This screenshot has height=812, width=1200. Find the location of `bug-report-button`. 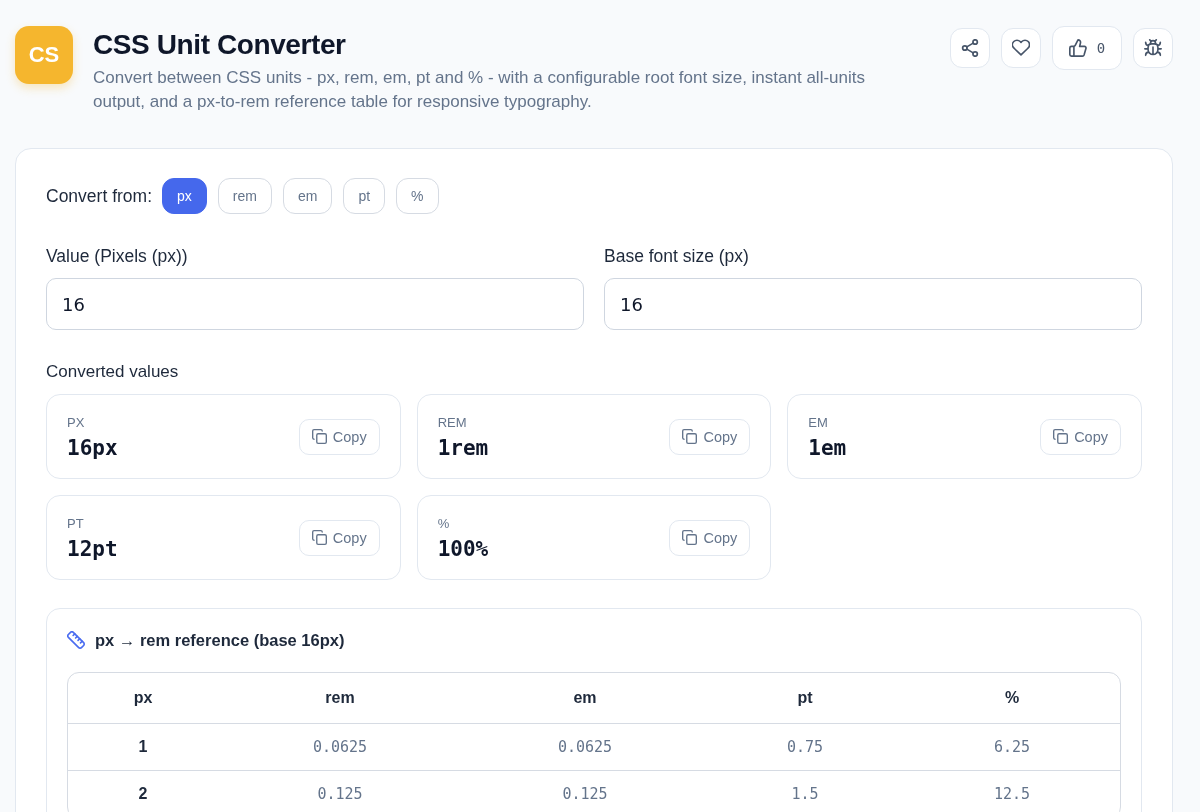

bug-report-button is located at coordinates (1153, 48).